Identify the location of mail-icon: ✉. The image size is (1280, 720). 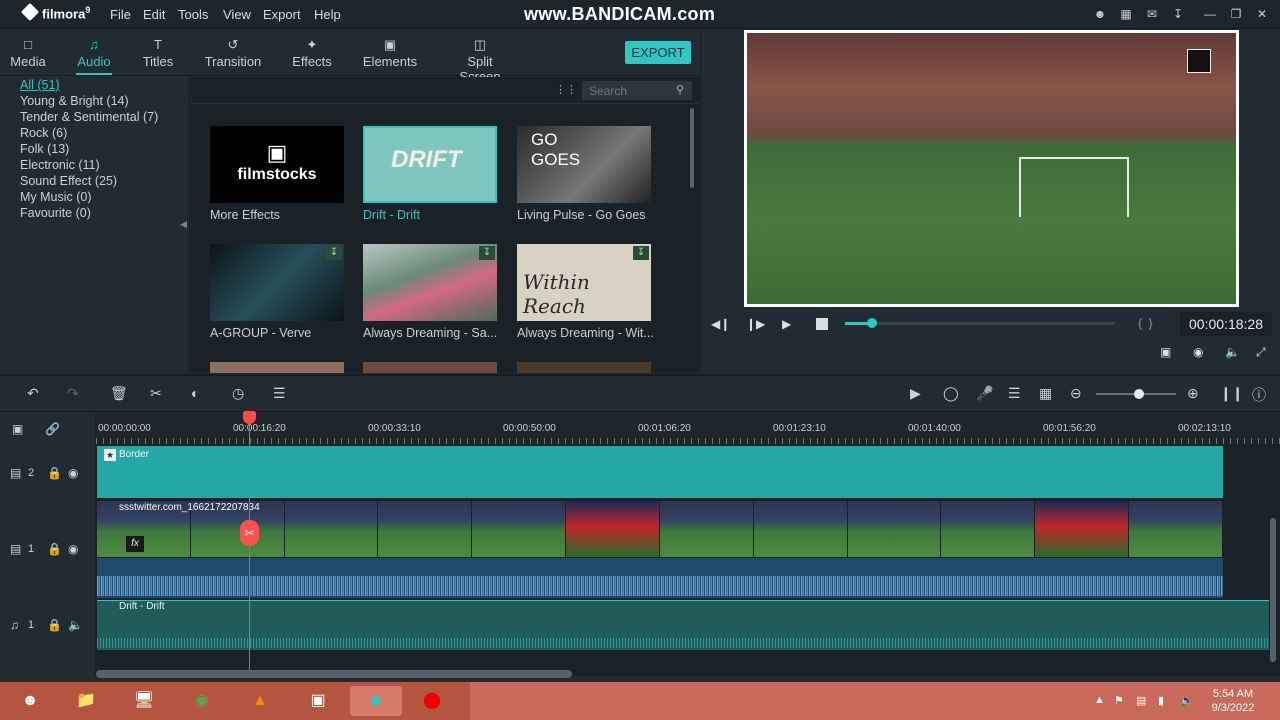
(1152, 14).